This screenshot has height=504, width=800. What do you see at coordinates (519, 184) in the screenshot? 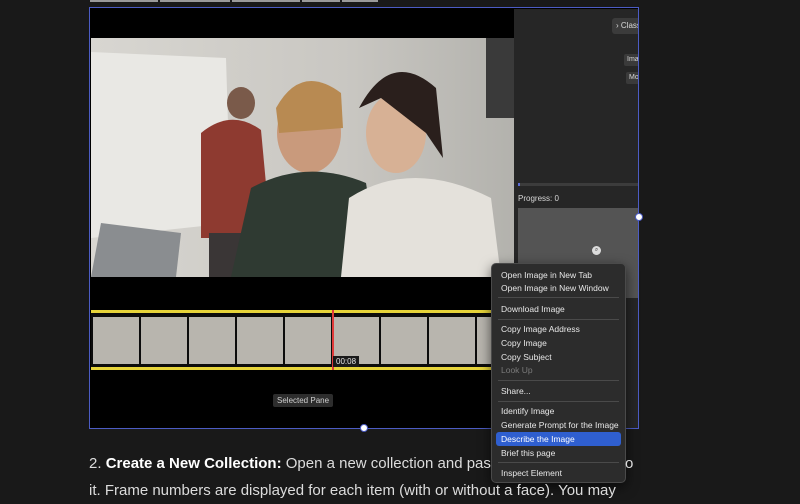
I see `progress-bar-fill` at bounding box center [519, 184].